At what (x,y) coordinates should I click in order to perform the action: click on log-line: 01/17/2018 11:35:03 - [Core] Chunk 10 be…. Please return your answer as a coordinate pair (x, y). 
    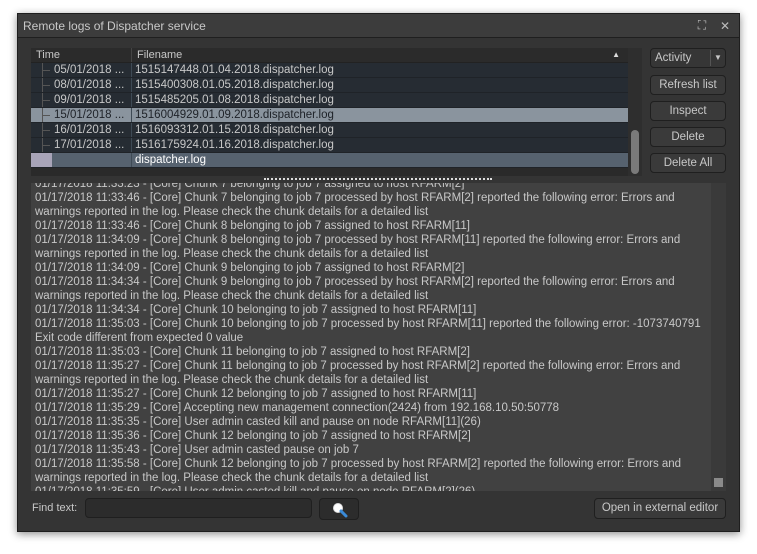
    Looking at the image, I should click on (368, 331).